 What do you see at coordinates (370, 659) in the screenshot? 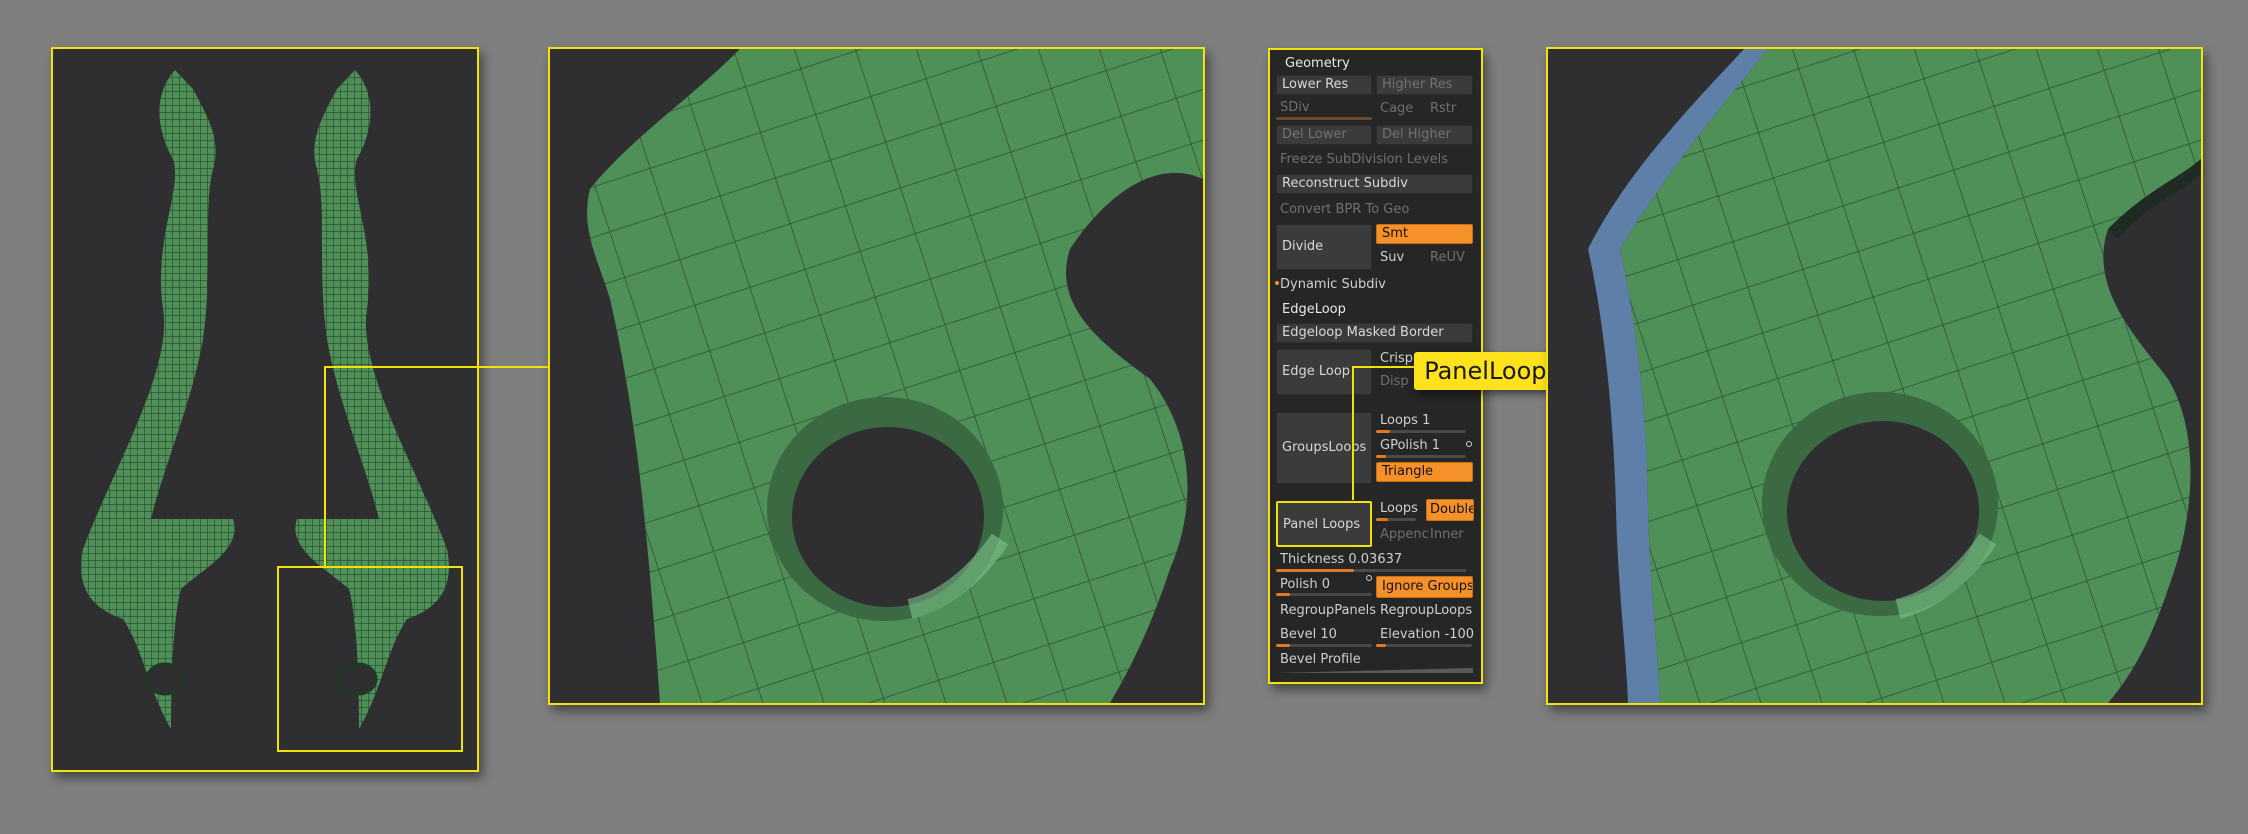
I see `zoom-region-box` at bounding box center [370, 659].